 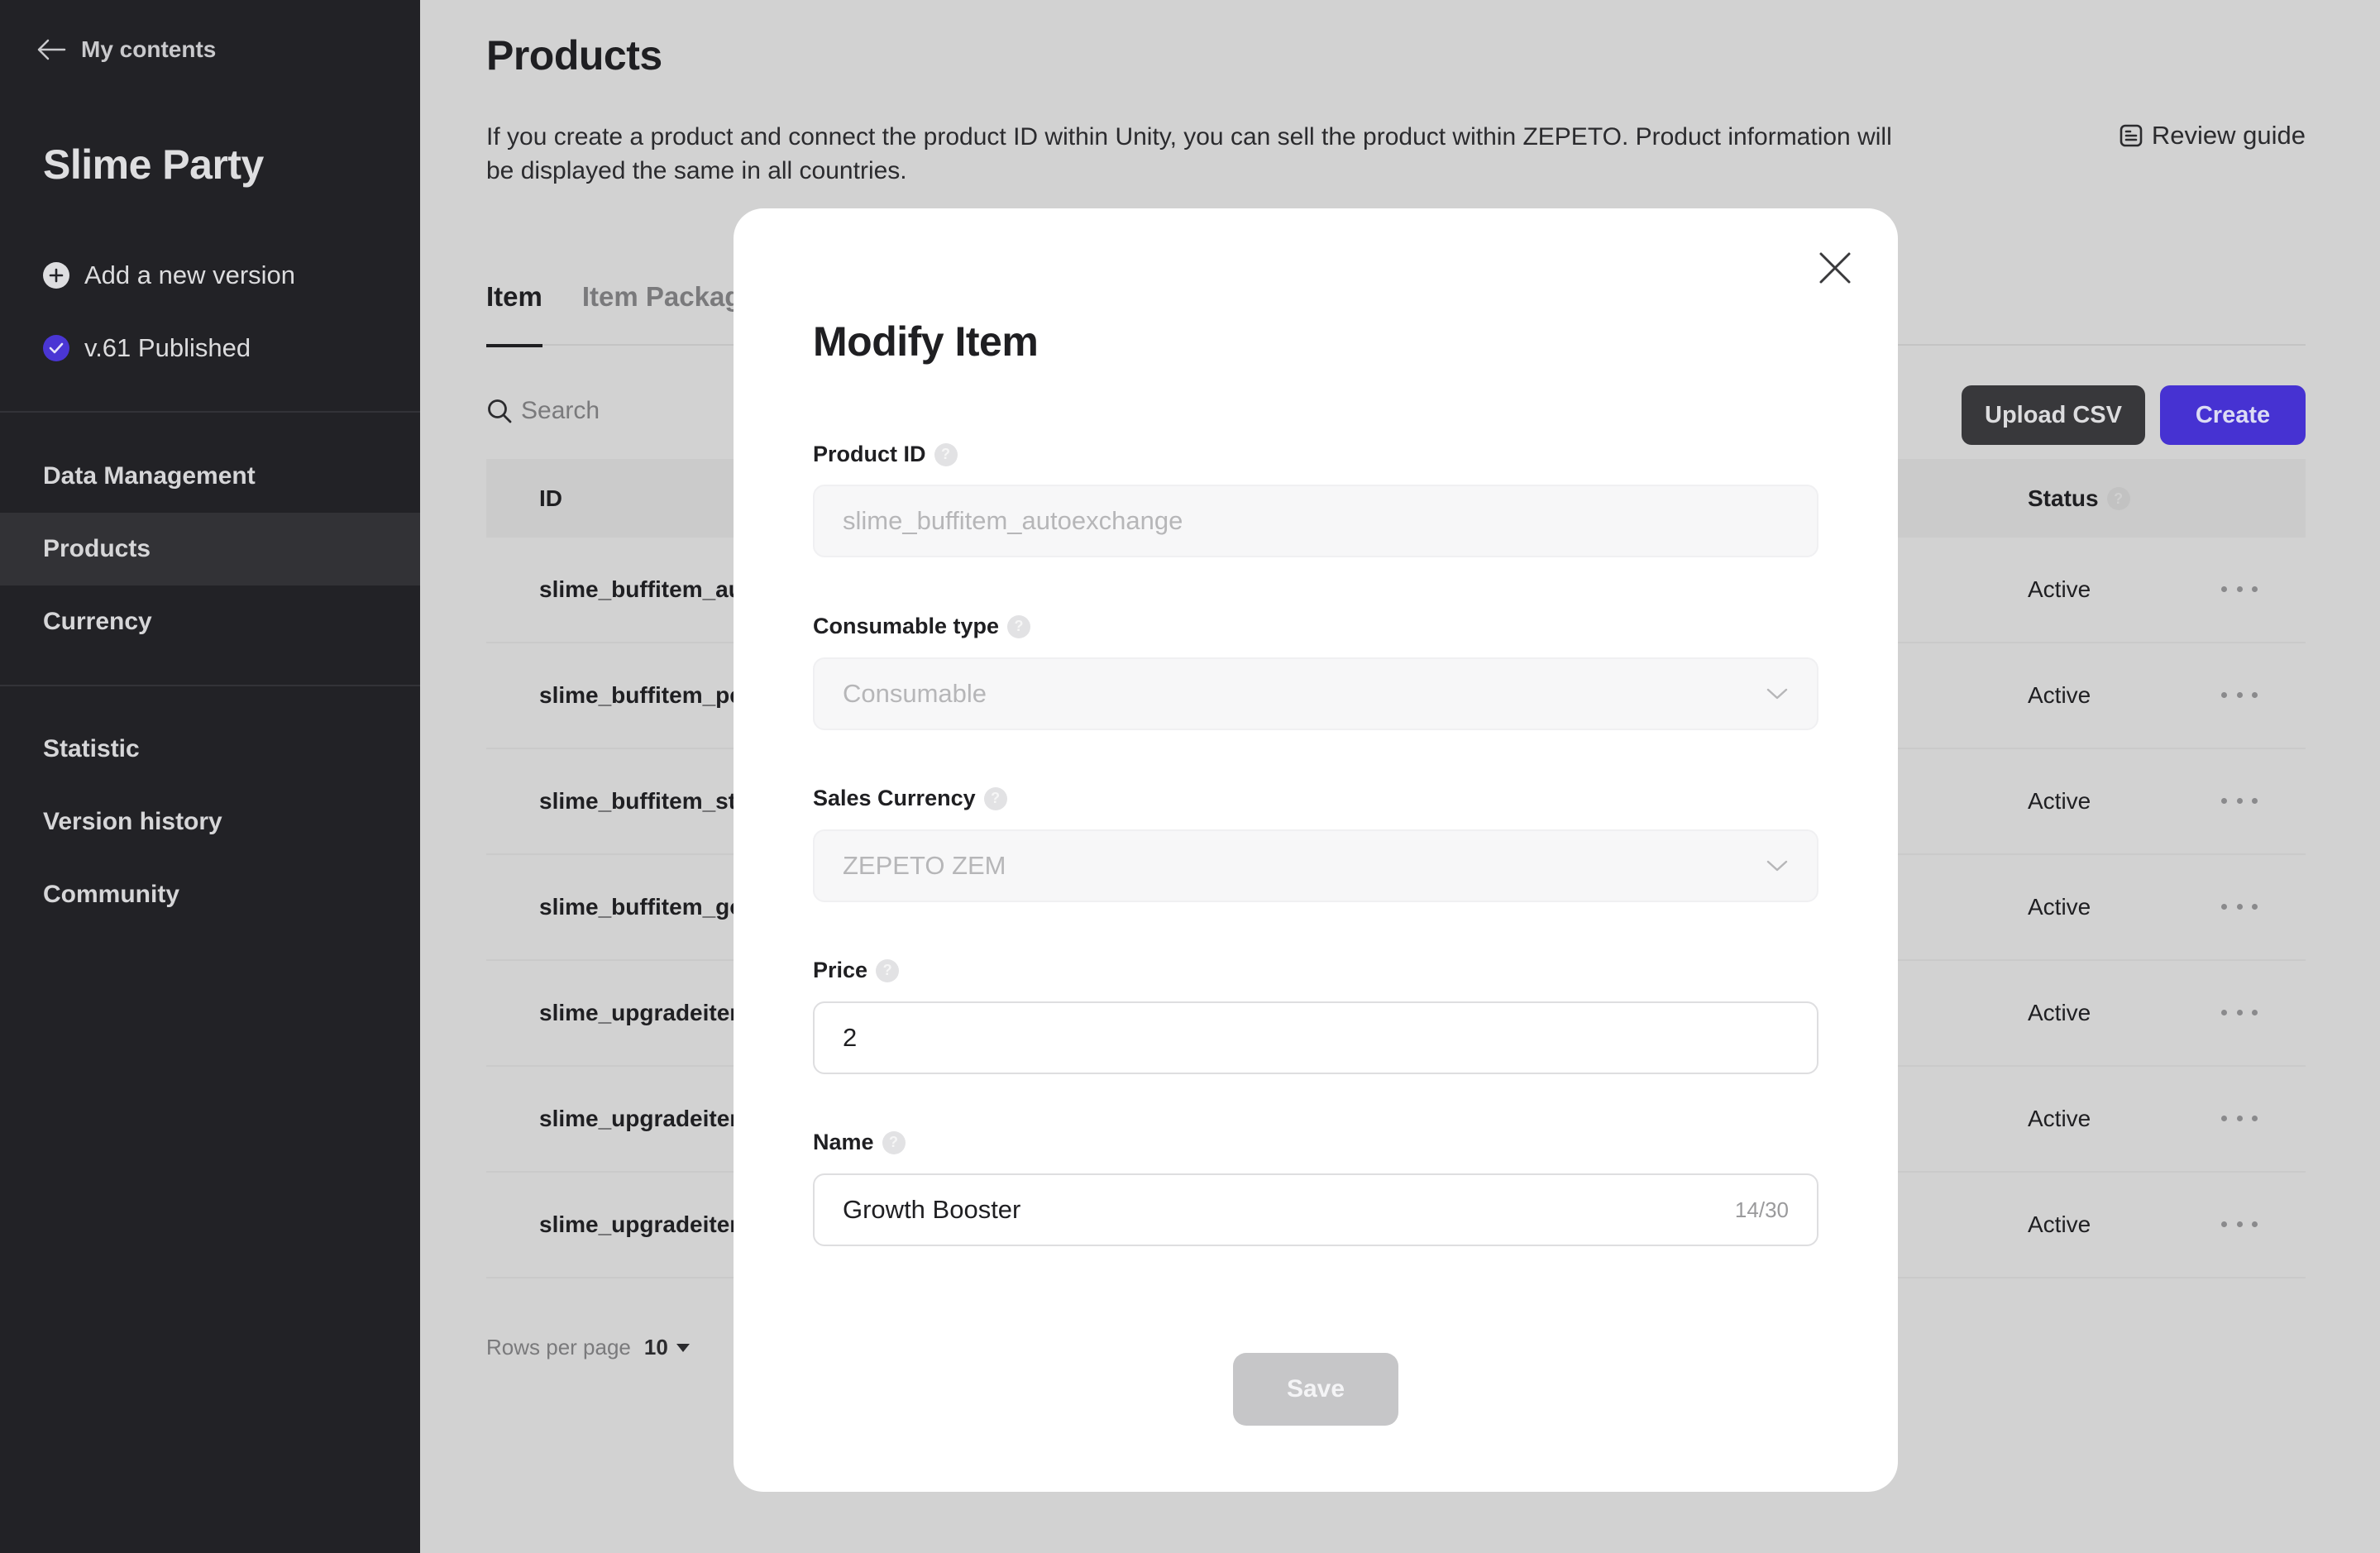 I want to click on sidebar-item-label: Data Management, so click(x=149, y=476).